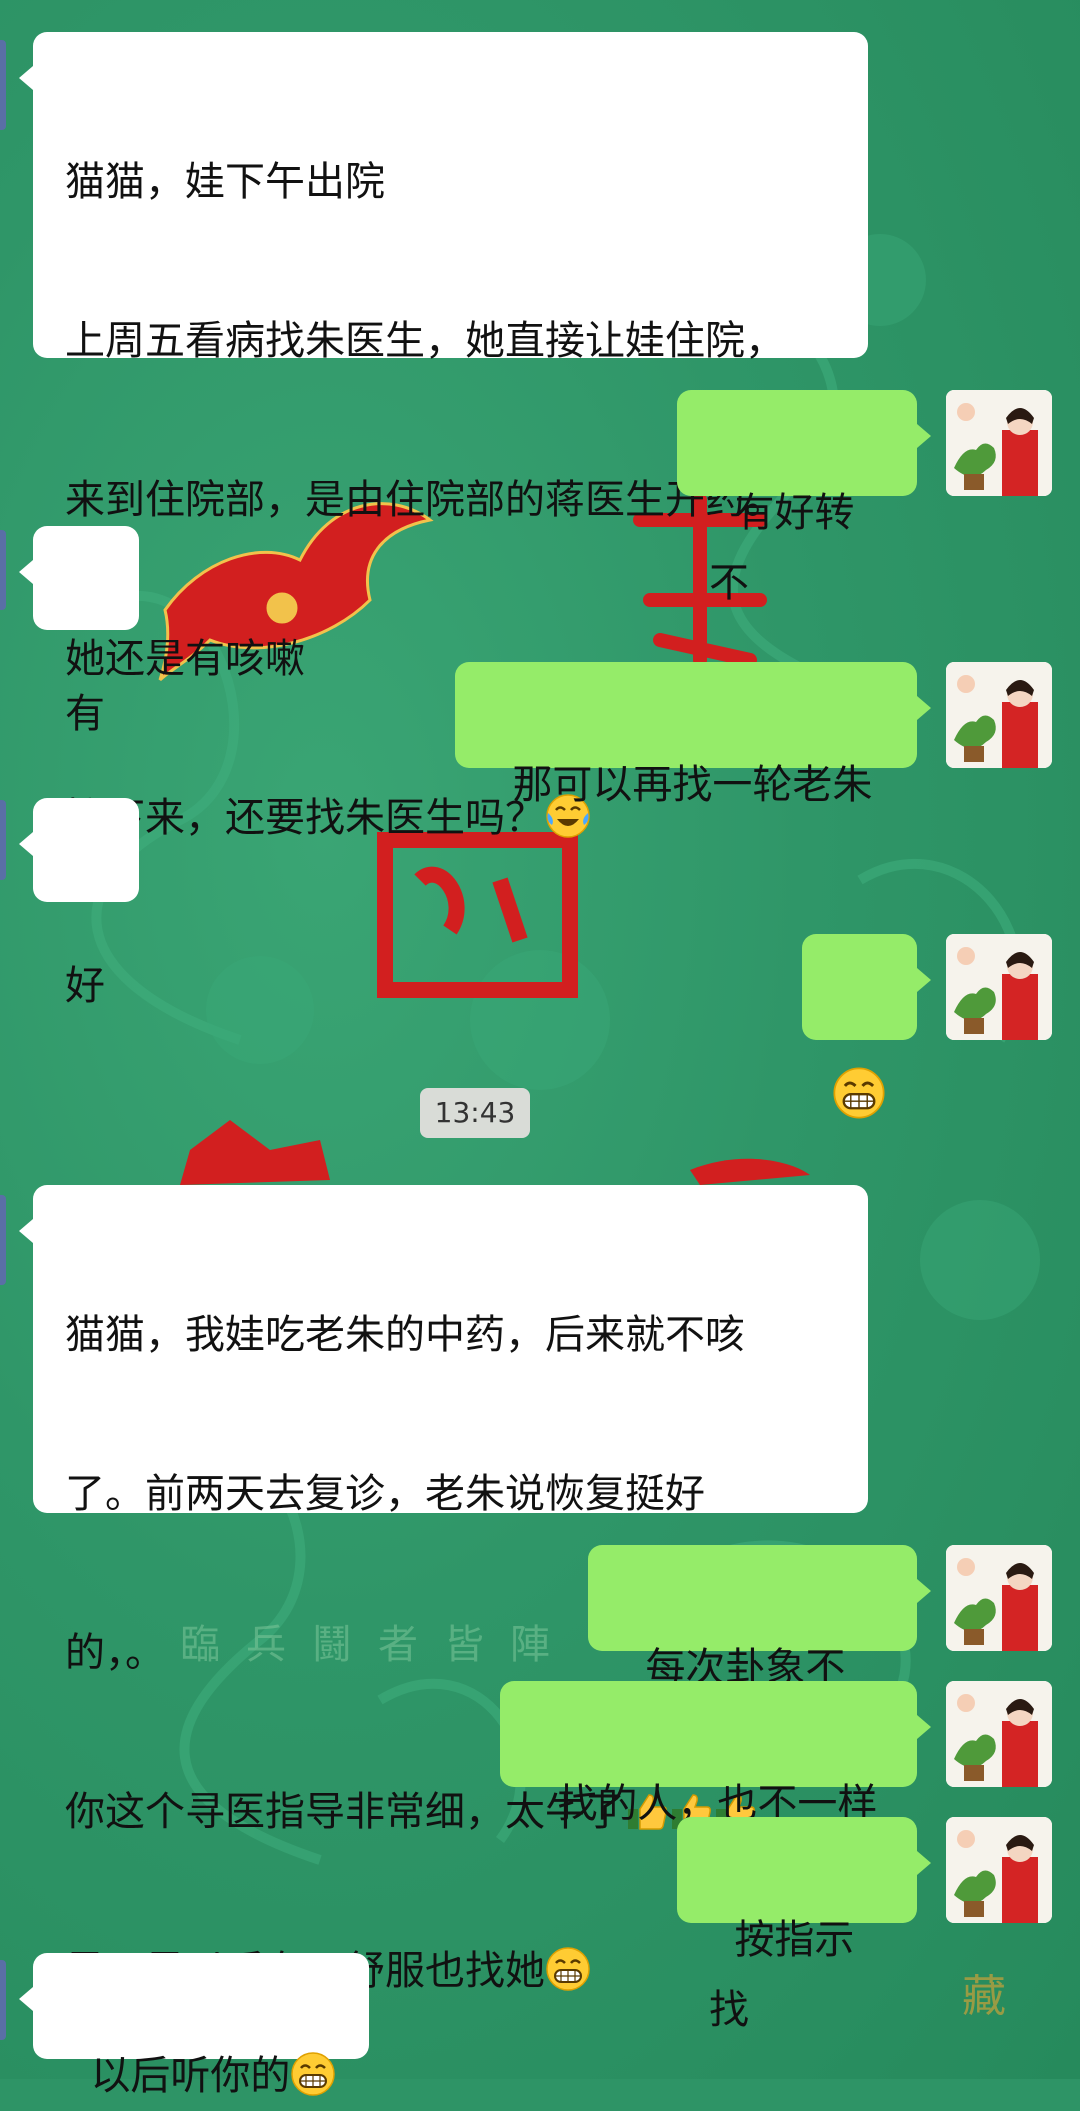  I want to click on message-line: 了。前两天去复诊，老朱说恢复挺好, so click(385, 1494).